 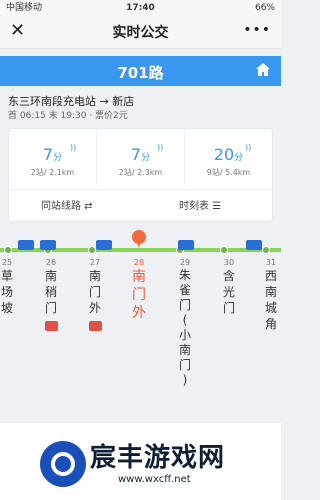 What do you see at coordinates (257, 30) in the screenshot?
I see `more-icon: •••` at bounding box center [257, 30].